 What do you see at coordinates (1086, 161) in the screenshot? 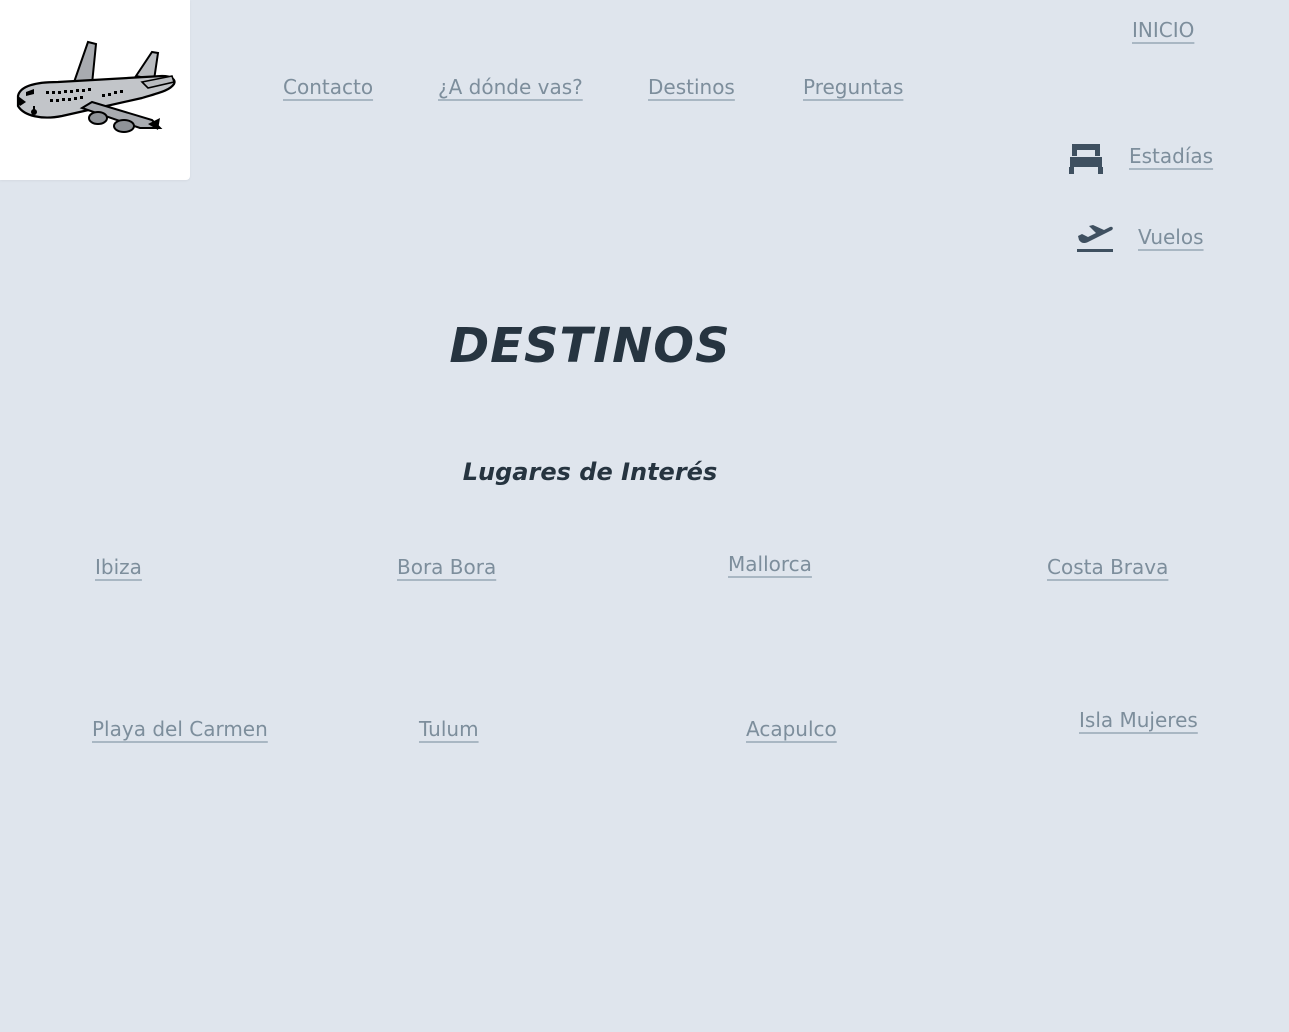
I see `bed-icon` at bounding box center [1086, 161].